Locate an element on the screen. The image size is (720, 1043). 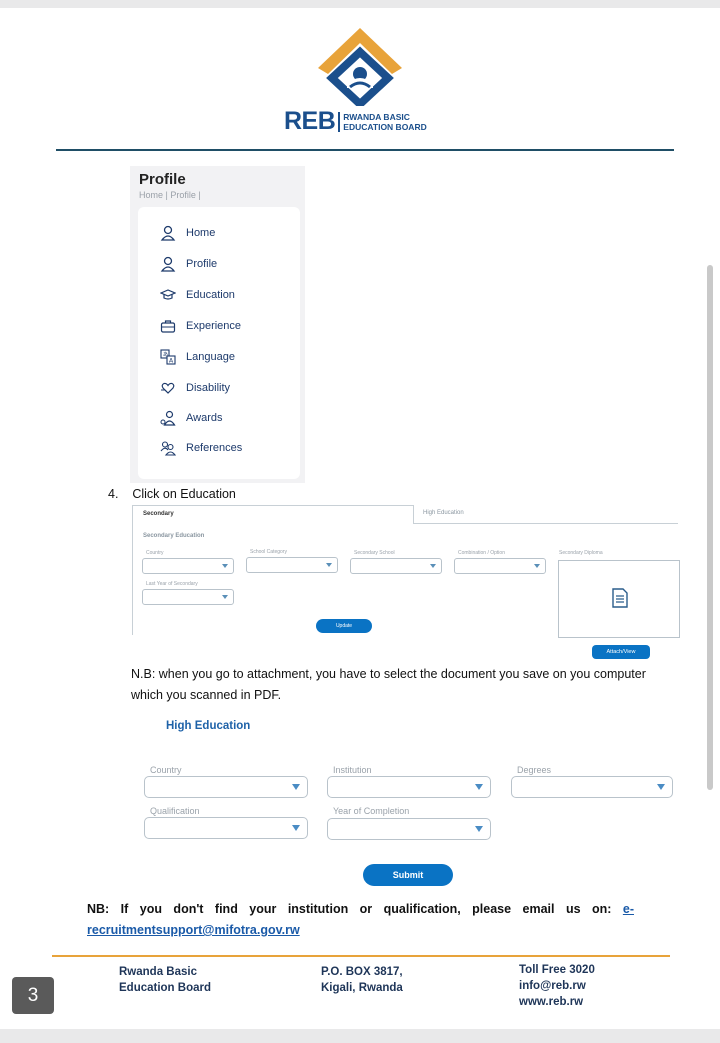
diploma-dropzone is located at coordinates (619, 599).